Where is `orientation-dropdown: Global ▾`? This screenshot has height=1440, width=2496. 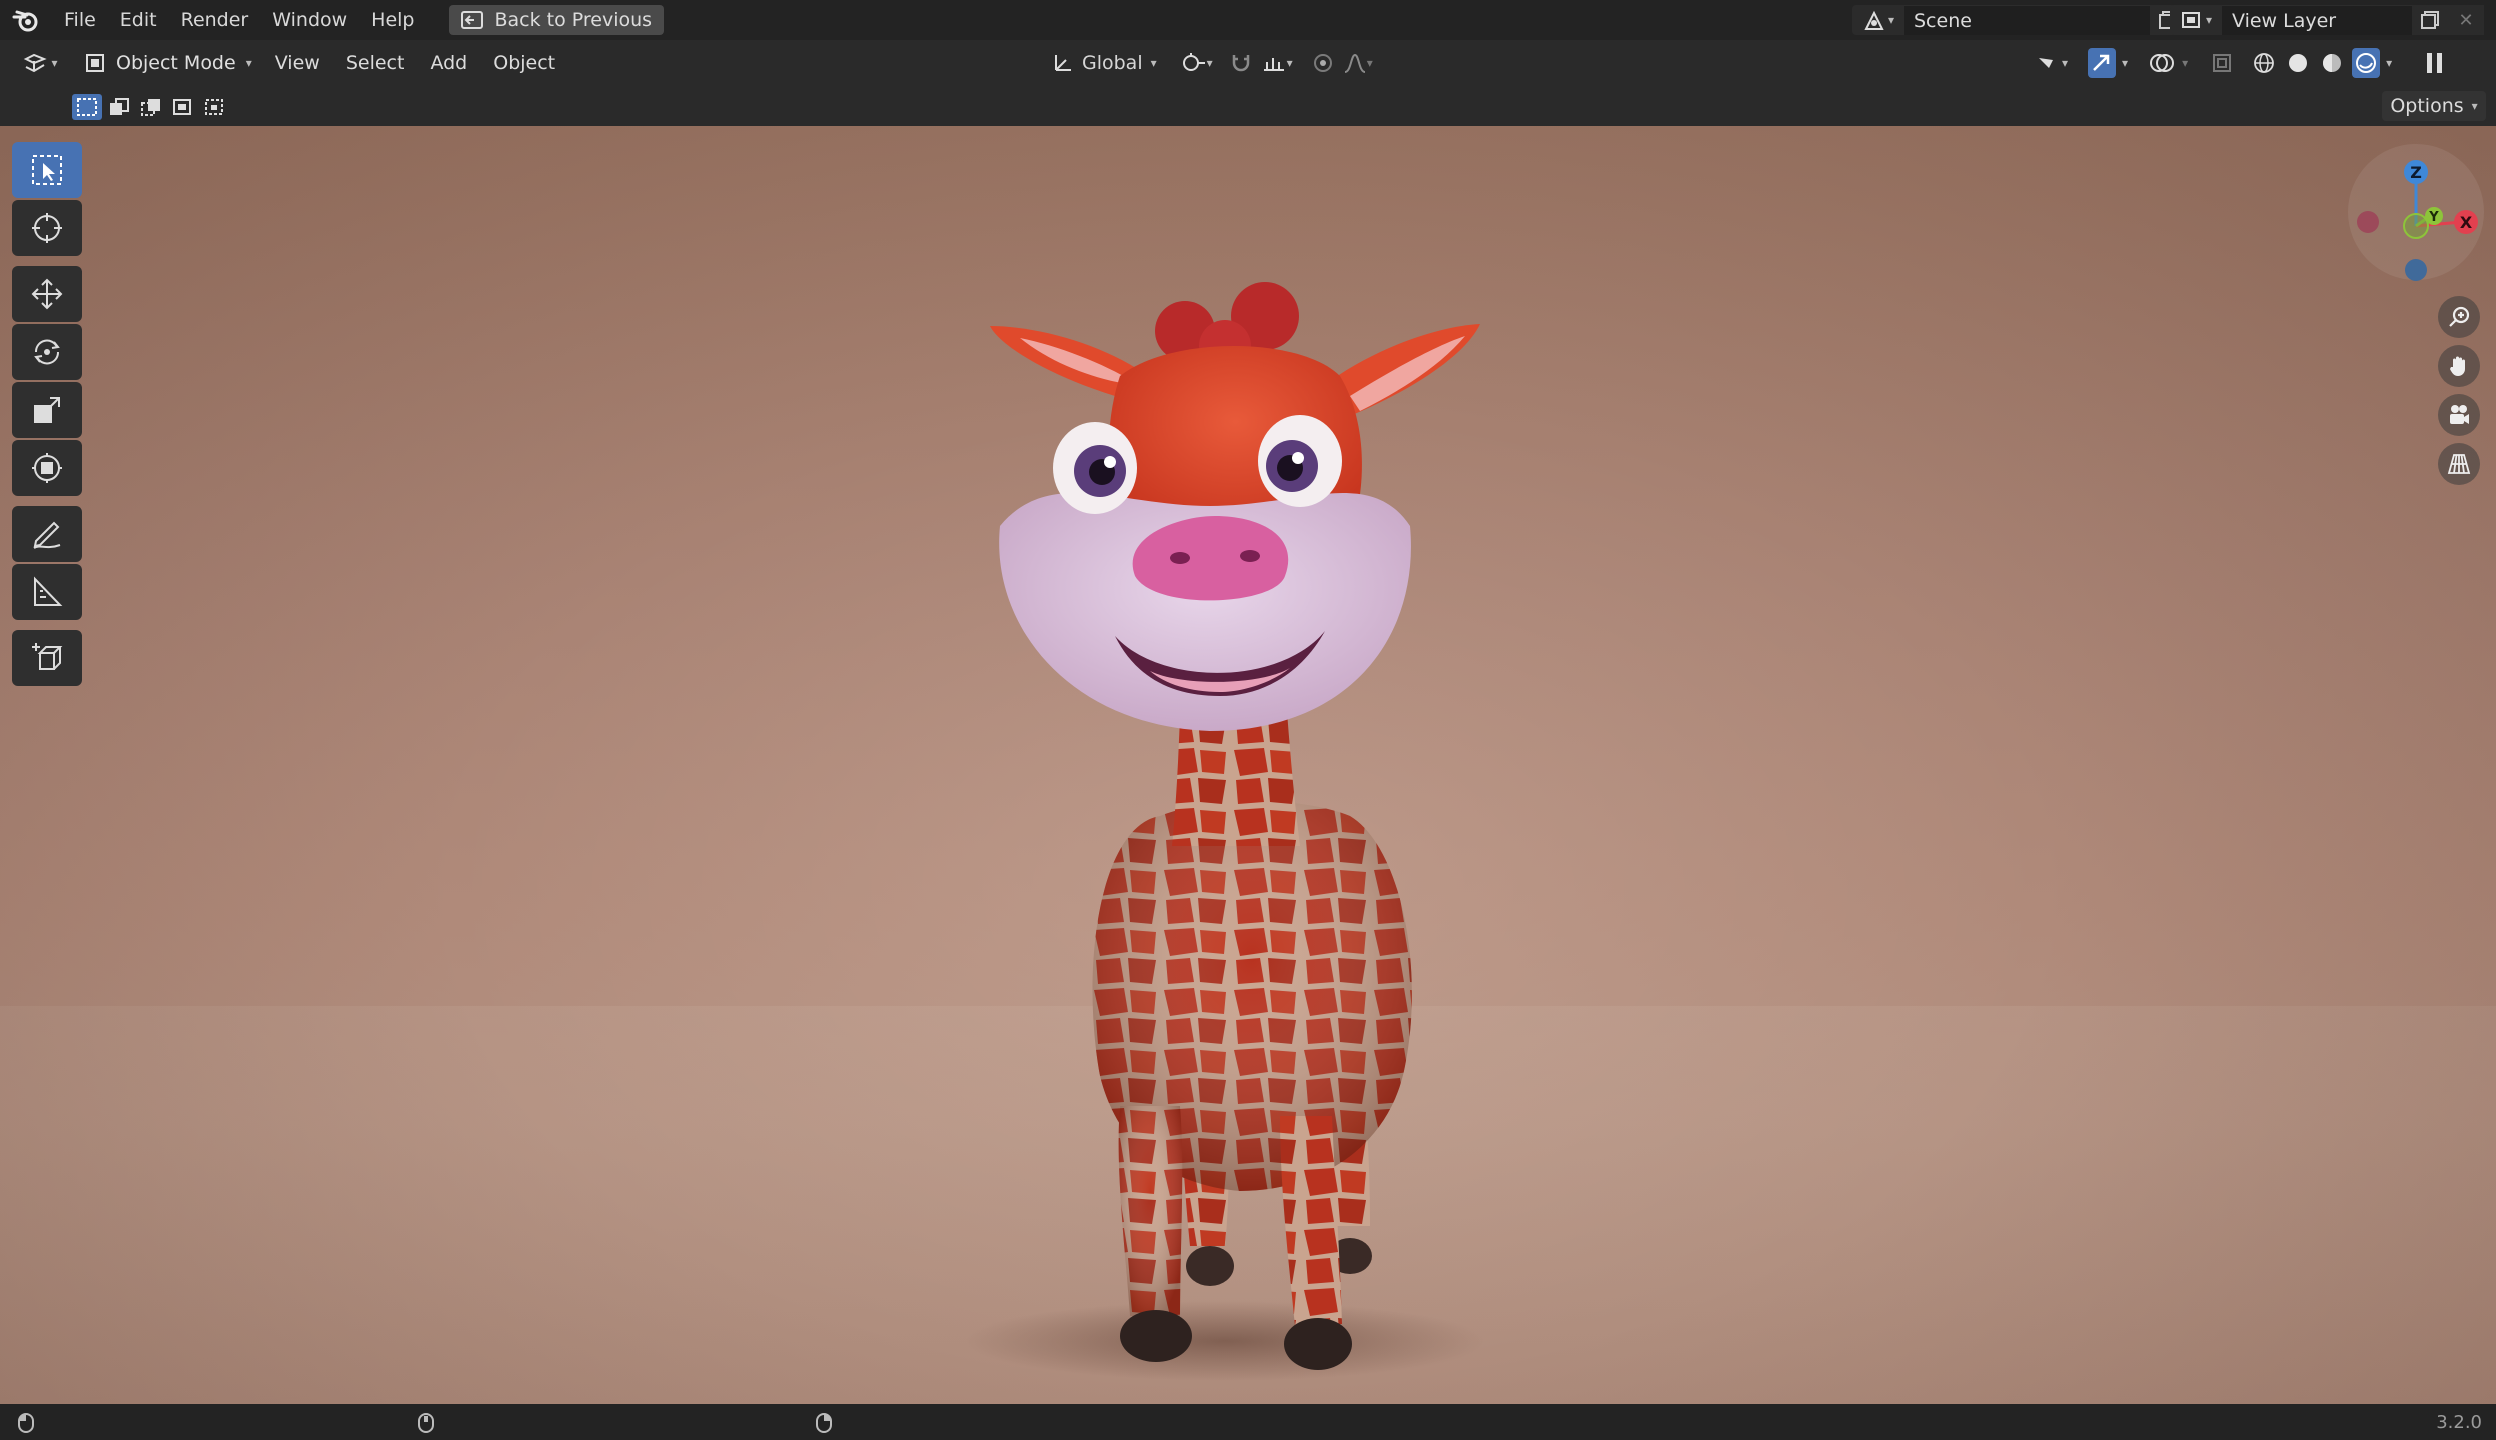
orientation-dropdown: Global ▾ is located at coordinates (1104, 63).